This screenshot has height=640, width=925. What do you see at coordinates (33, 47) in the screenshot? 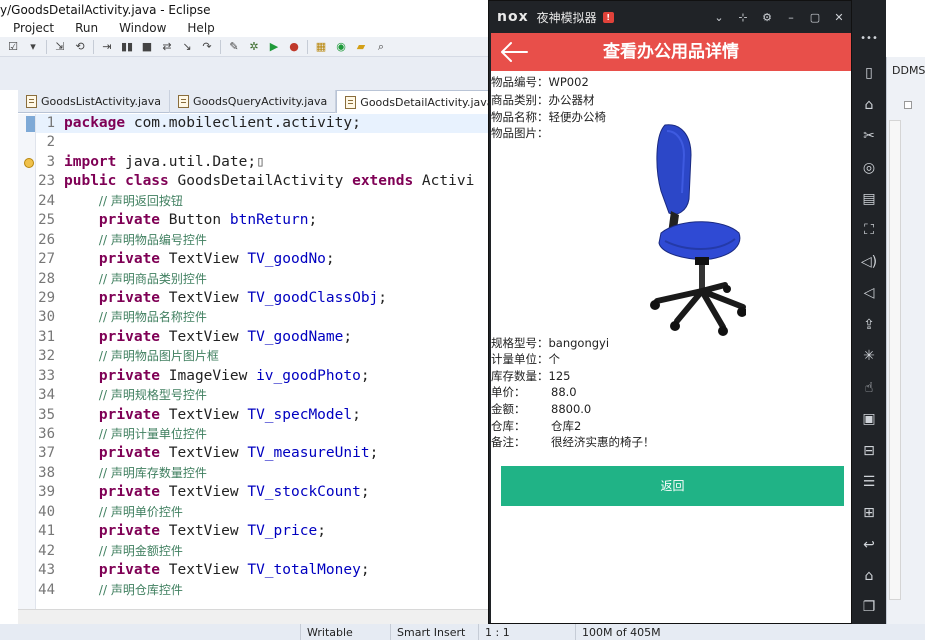
I see `dropdown-icon: ▾` at bounding box center [33, 47].